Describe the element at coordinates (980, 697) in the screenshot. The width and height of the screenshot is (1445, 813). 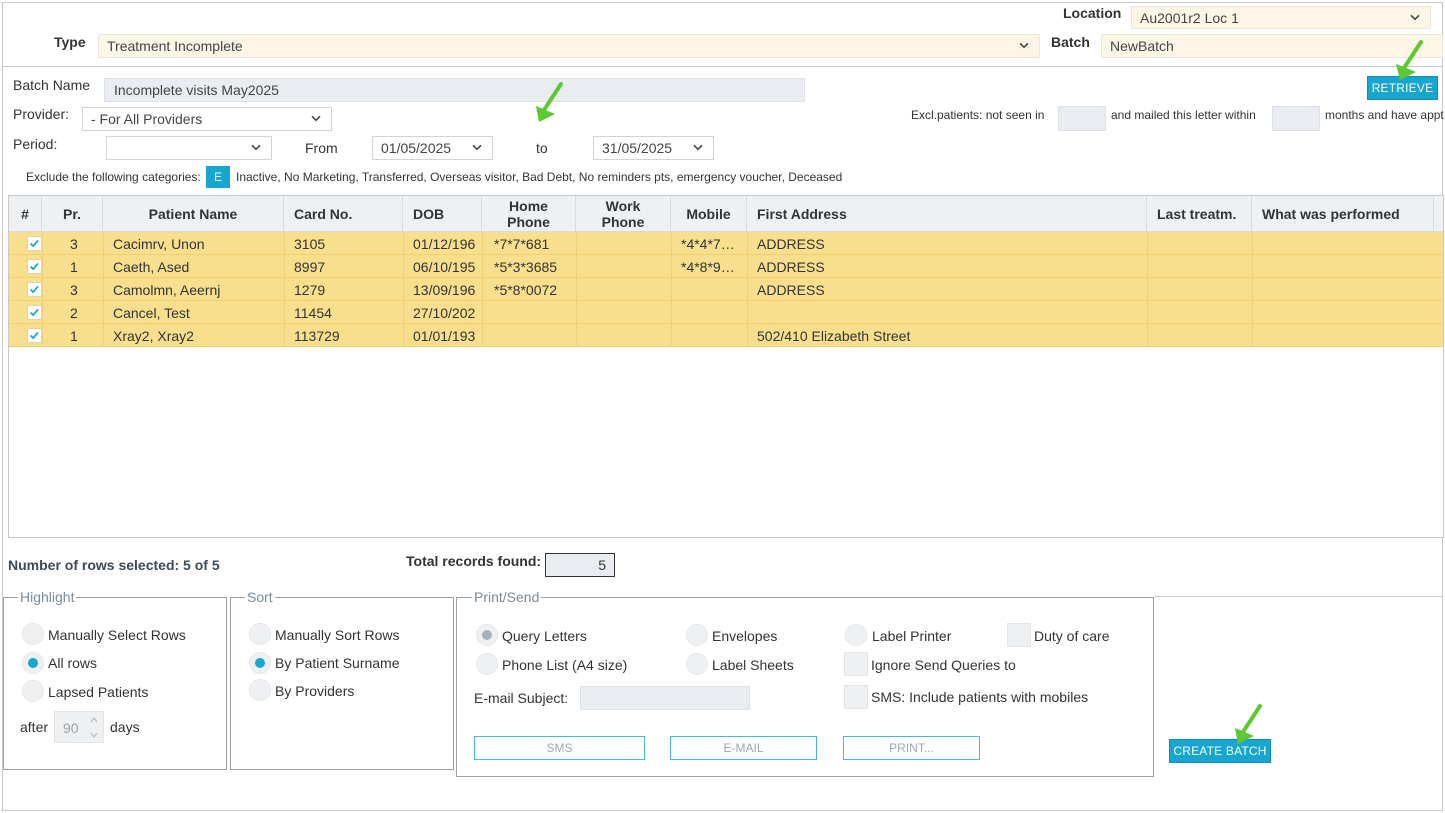
I see `sms-include-mobiles-label: SMS: Include patients with mobiles` at that location.